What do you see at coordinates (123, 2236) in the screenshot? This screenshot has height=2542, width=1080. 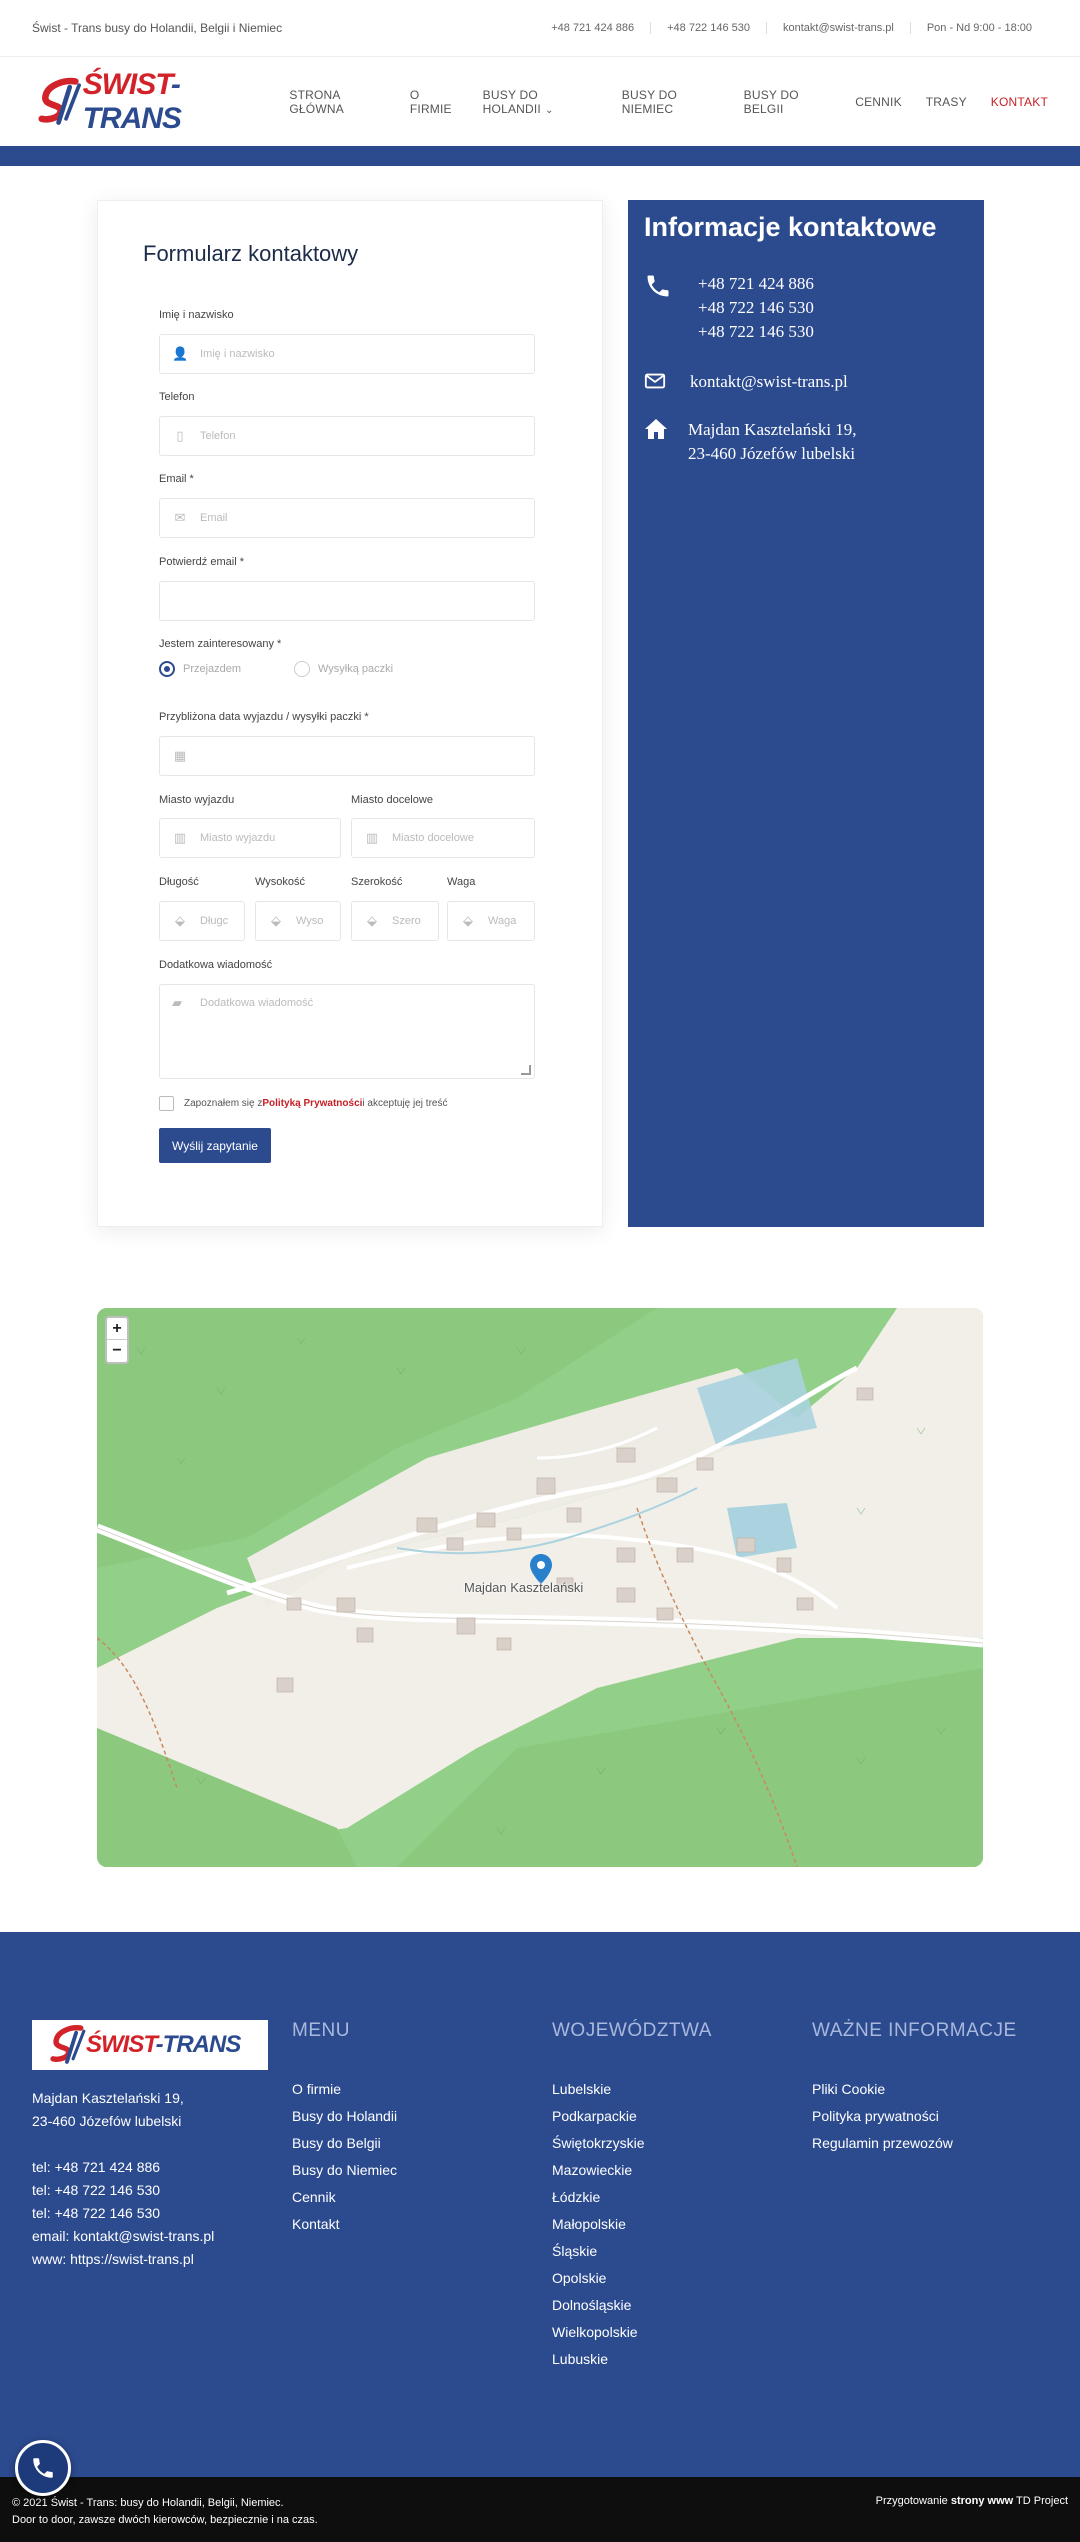 I see `footer-email: email: kontakt@swist-trans.pl` at bounding box center [123, 2236].